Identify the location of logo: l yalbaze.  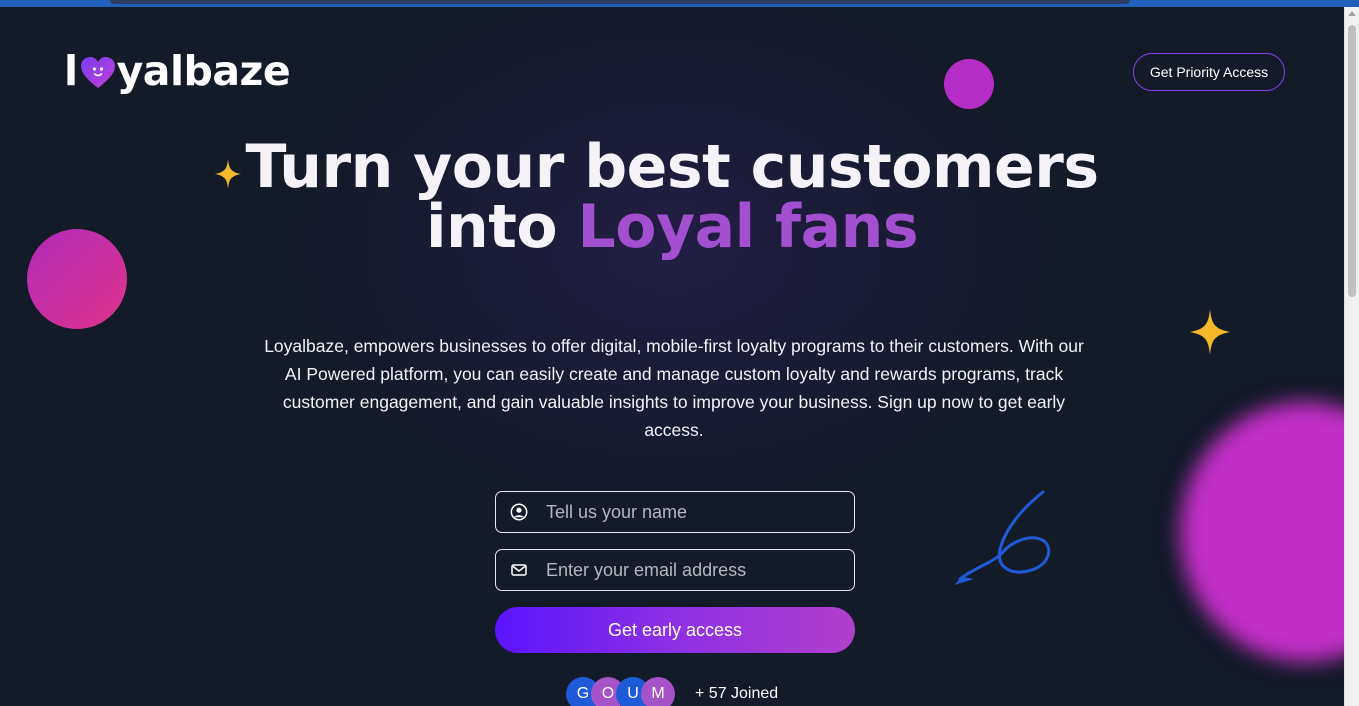
(177, 71).